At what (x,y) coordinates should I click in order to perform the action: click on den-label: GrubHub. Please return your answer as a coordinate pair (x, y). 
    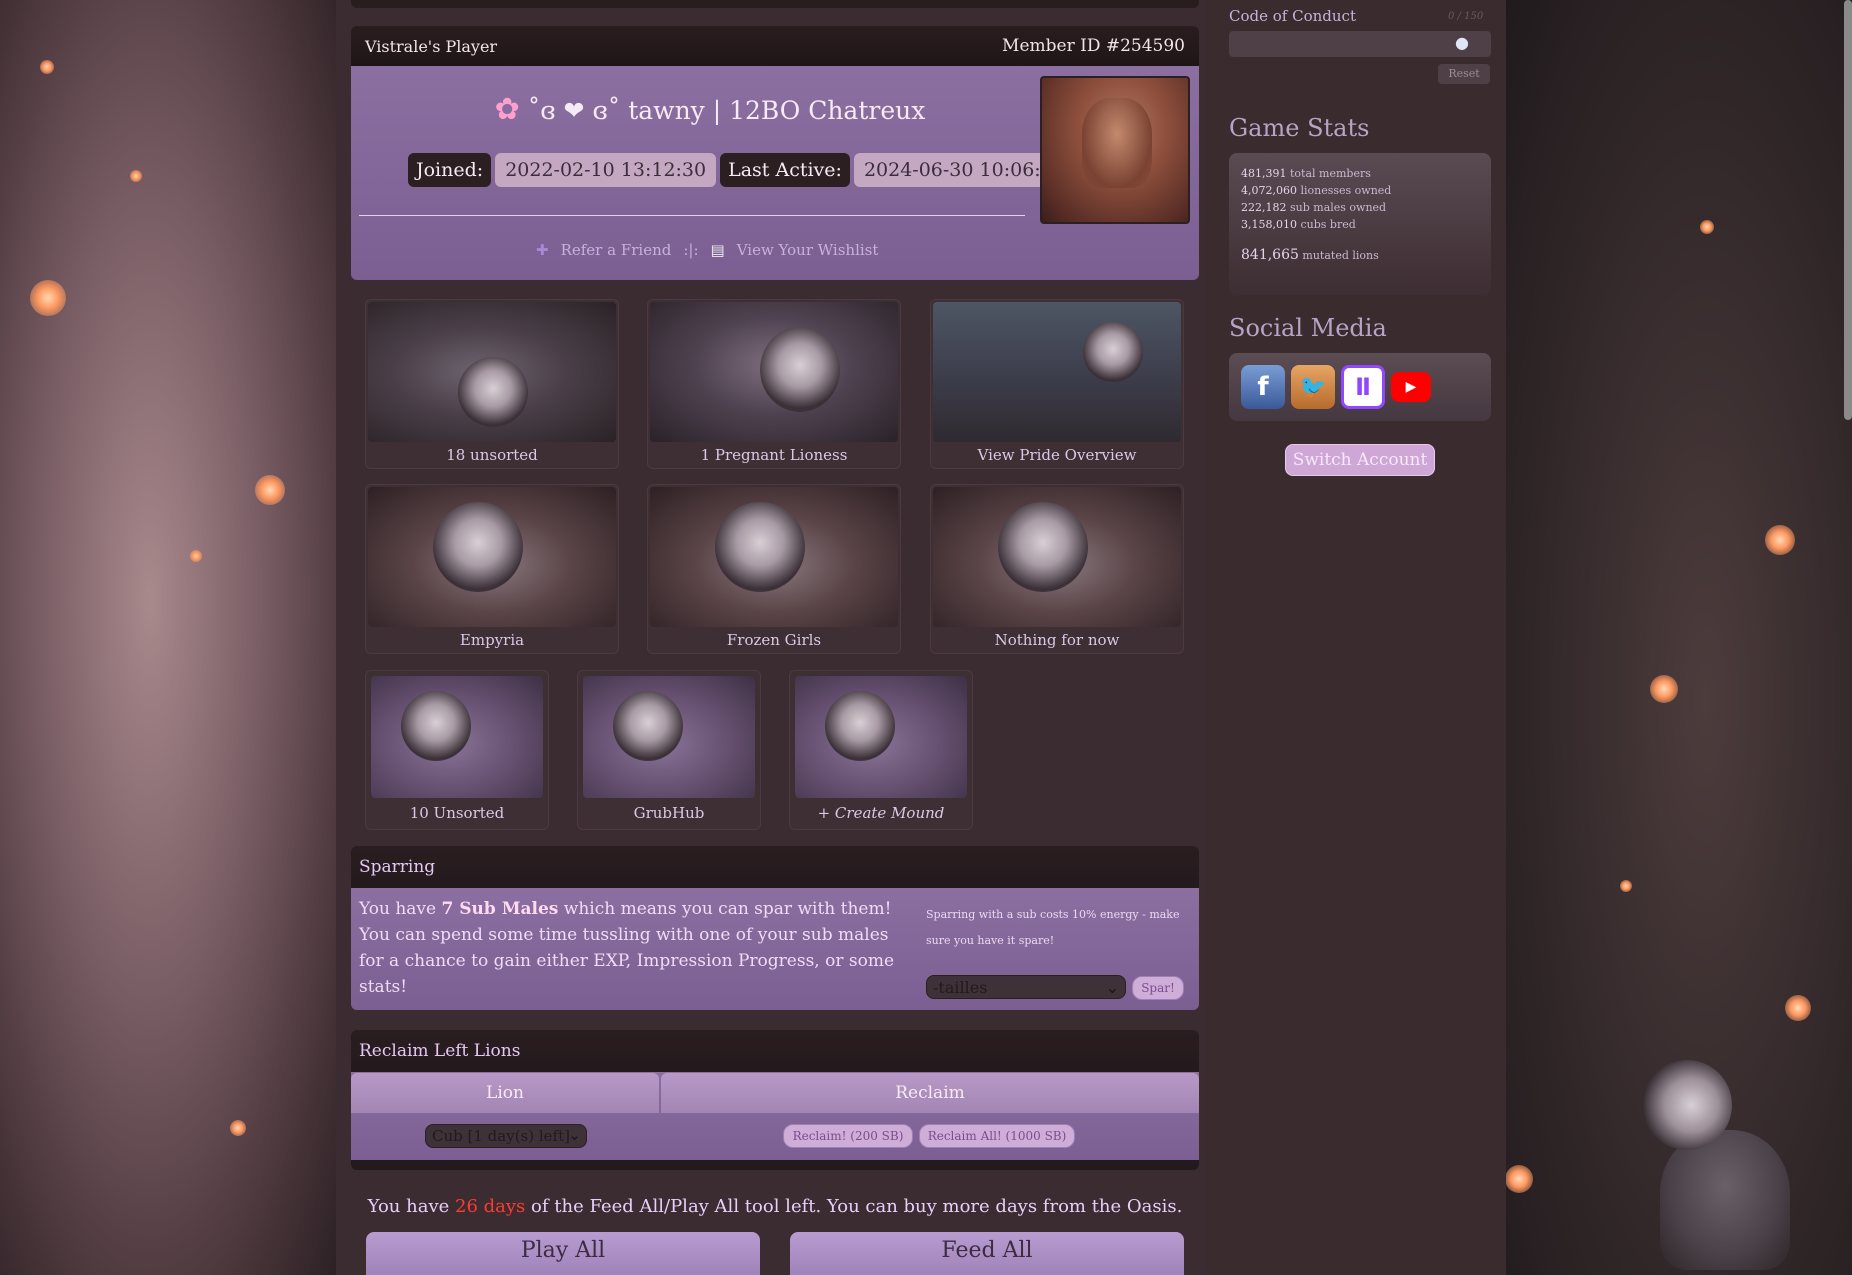
    Looking at the image, I should click on (669, 813).